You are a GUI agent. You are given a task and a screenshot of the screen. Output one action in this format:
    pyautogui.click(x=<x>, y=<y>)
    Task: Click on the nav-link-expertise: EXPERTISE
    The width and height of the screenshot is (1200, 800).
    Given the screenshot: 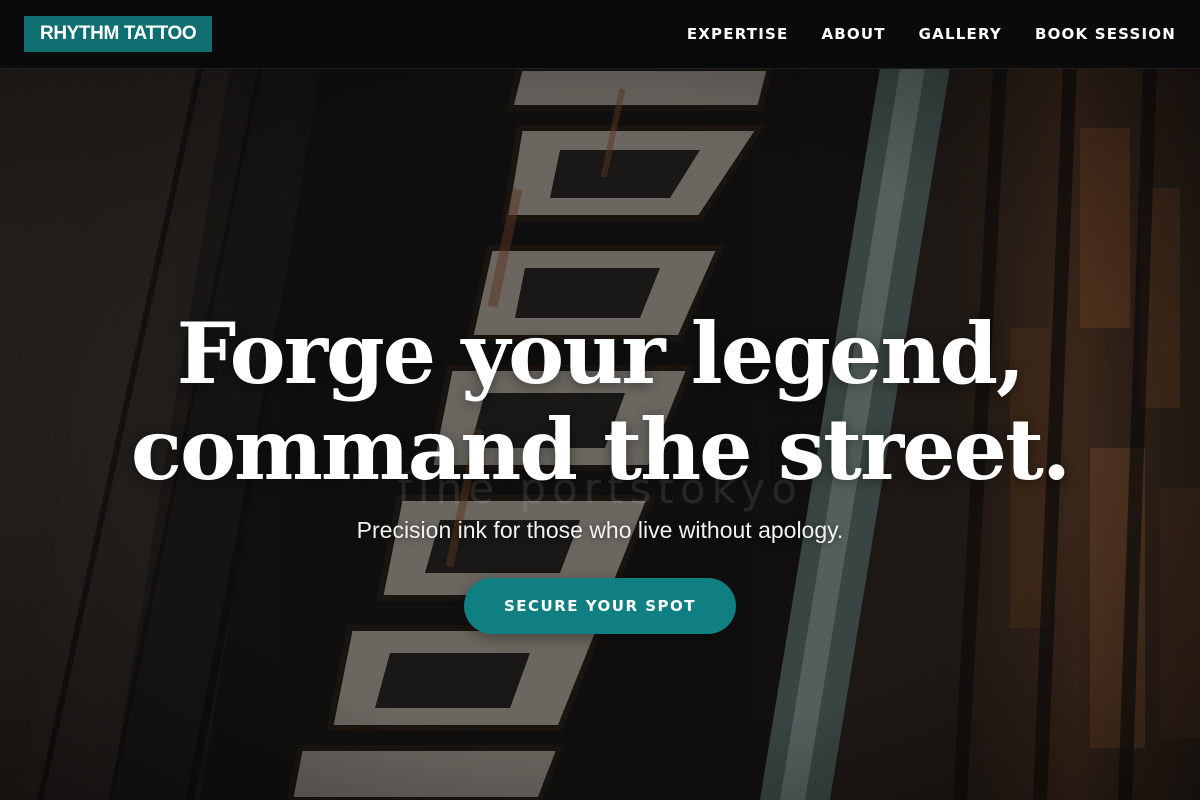 What is the action you would take?
    pyautogui.click(x=738, y=34)
    